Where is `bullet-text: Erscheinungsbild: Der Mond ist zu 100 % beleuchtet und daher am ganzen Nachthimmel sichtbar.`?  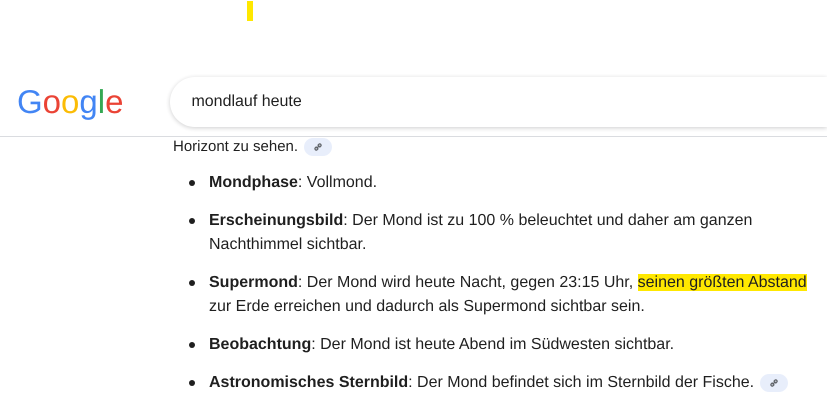
bullet-text: Erscheinungsbild: Der Mond ist zu 100 % beleuchtet und daher am ganzen Nachthimmel sichtbar. is located at coordinates (481, 233).